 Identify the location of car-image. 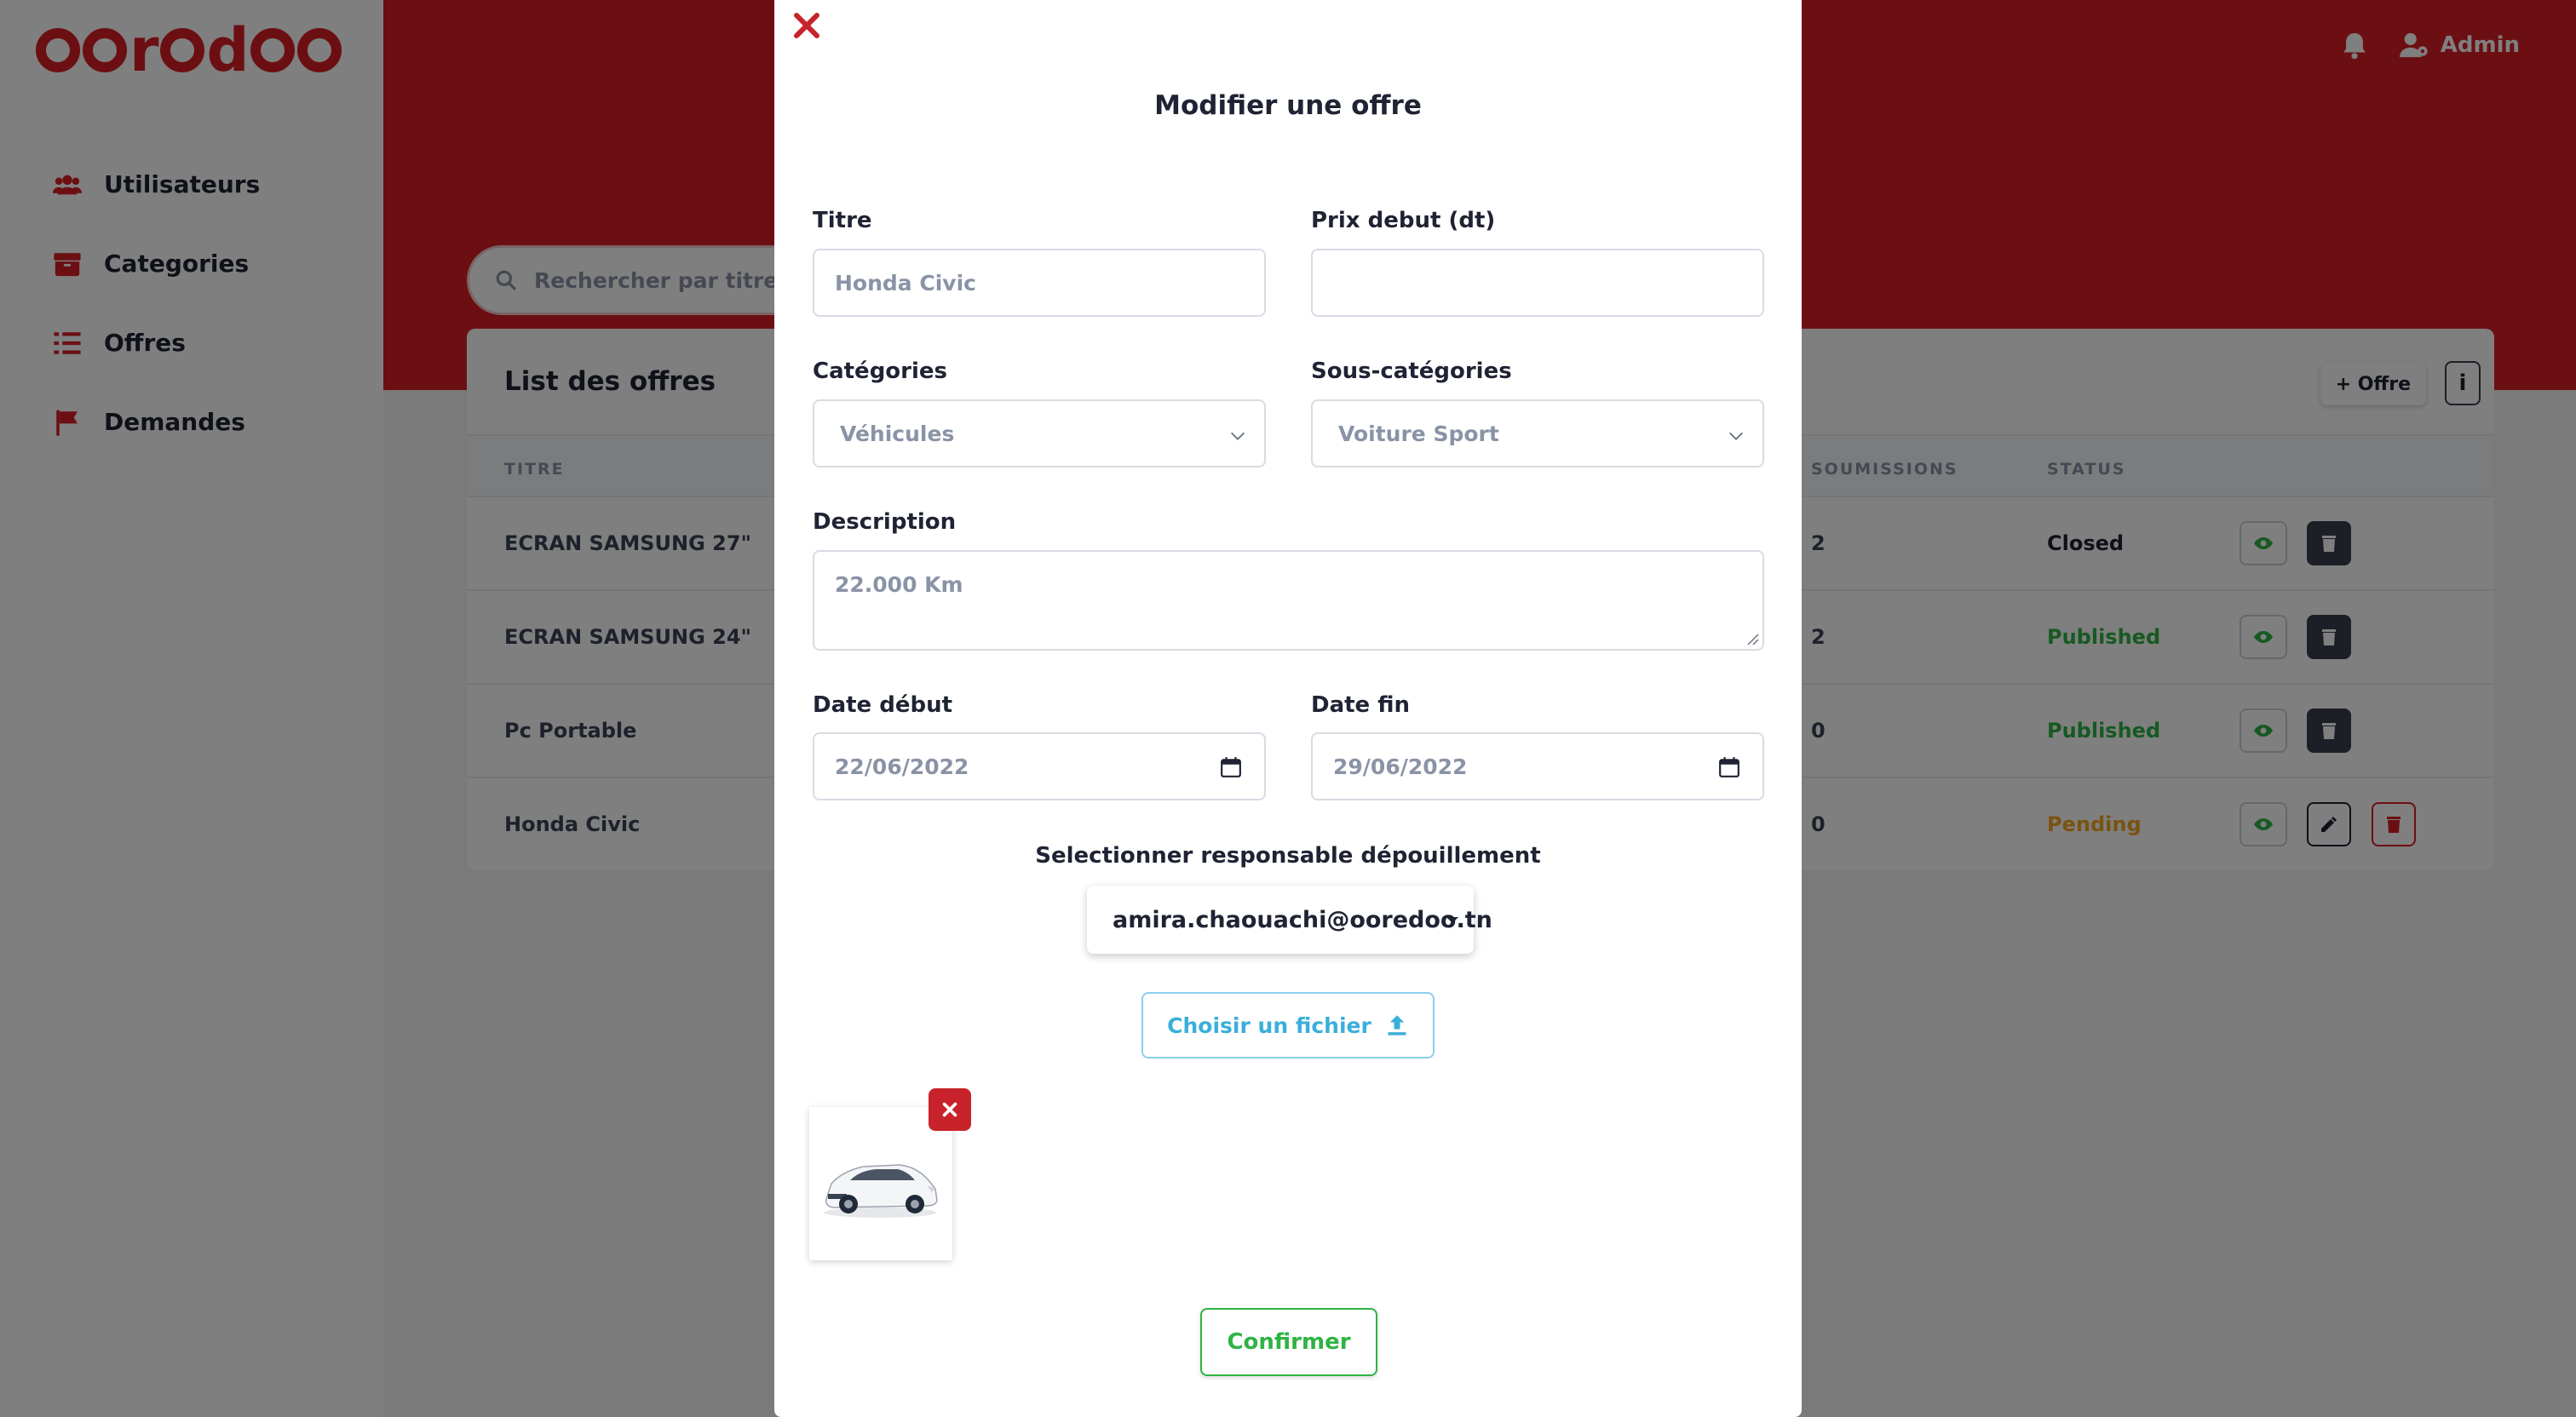
(881, 1191).